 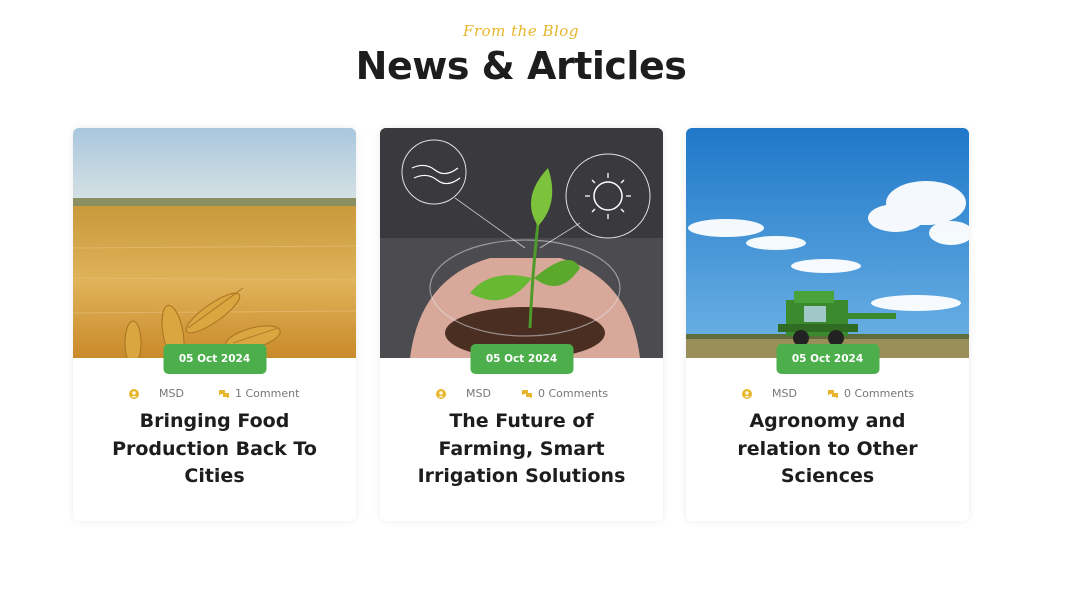 I want to click on section-eyebrow: From the Blog, so click(x=521, y=31).